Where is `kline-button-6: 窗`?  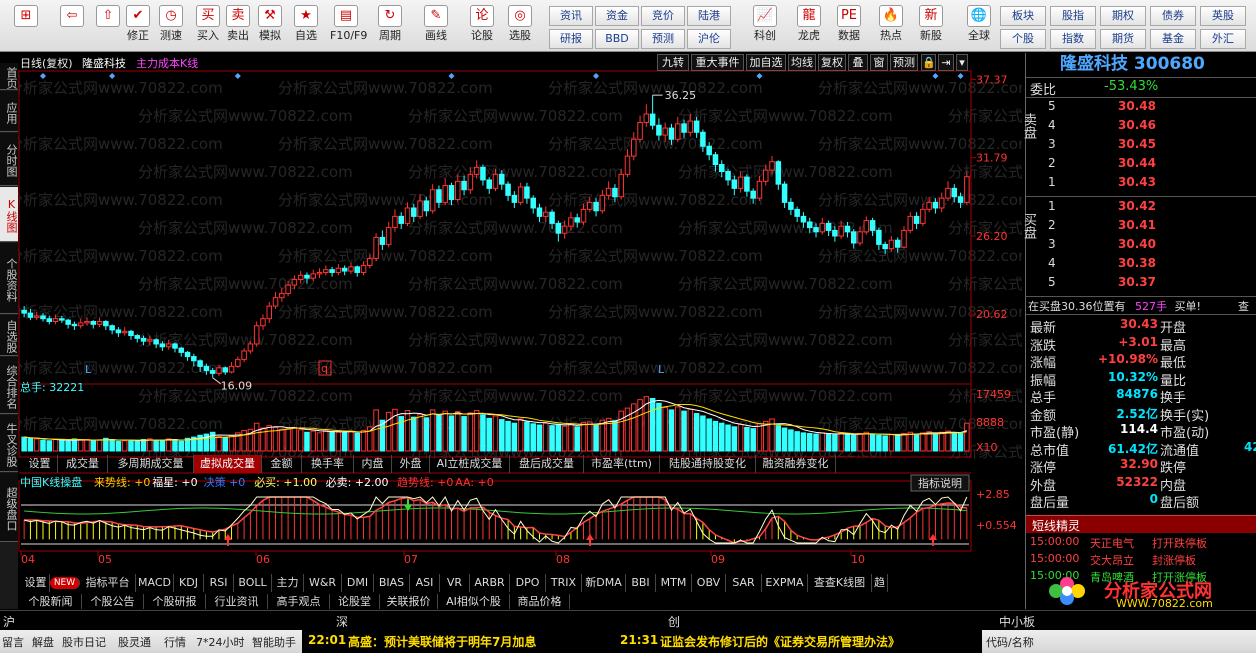
kline-button-6: 窗 is located at coordinates (879, 62).